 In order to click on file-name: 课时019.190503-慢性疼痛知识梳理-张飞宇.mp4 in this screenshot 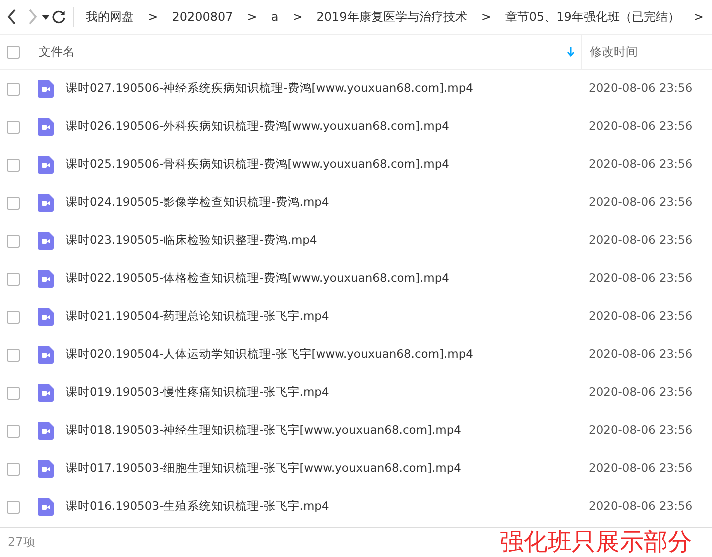, I will do `click(198, 393)`.